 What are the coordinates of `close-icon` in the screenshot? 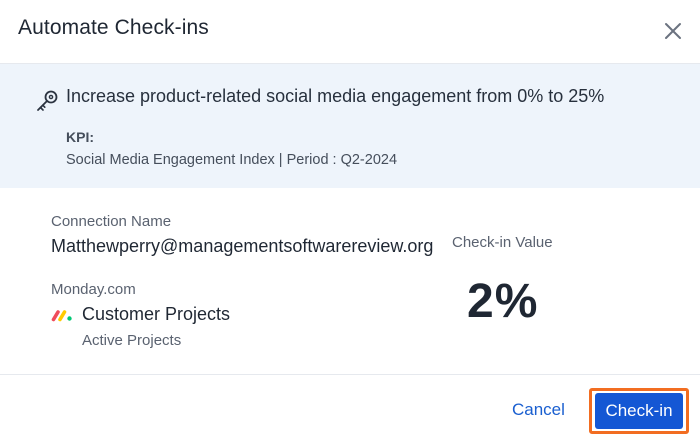 It's located at (673, 31).